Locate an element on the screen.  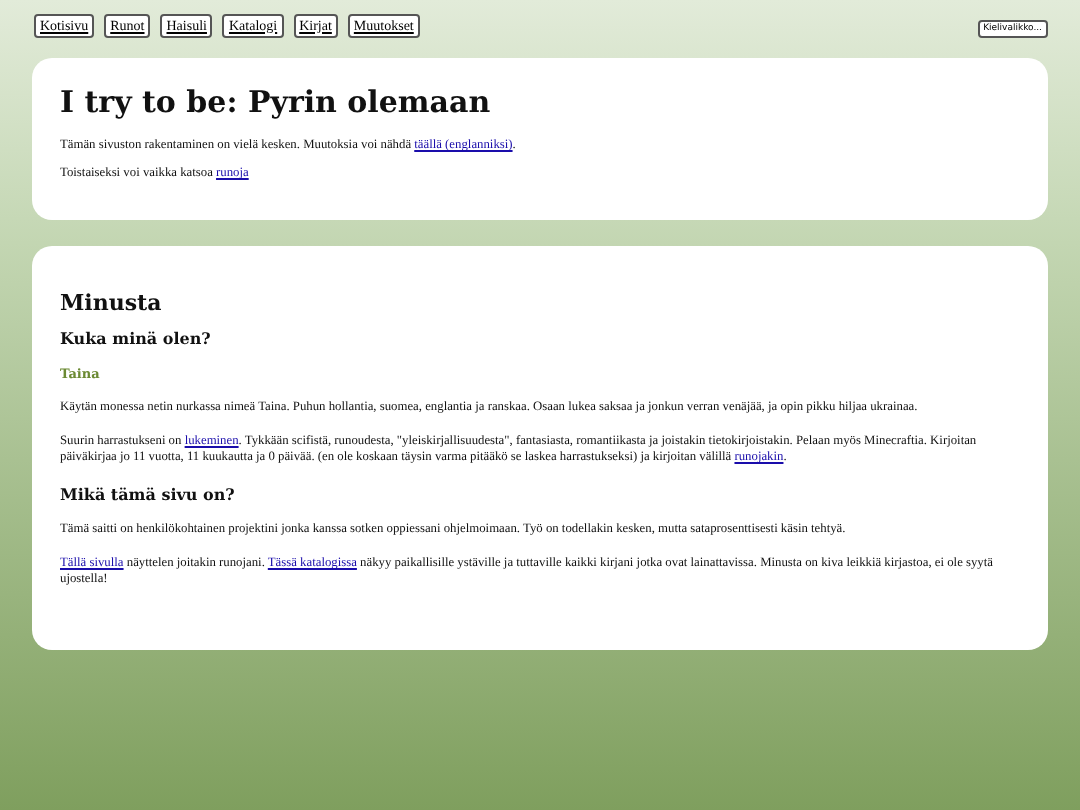
page-title: I try to be: Pyrin olemaan is located at coordinates (276, 102).